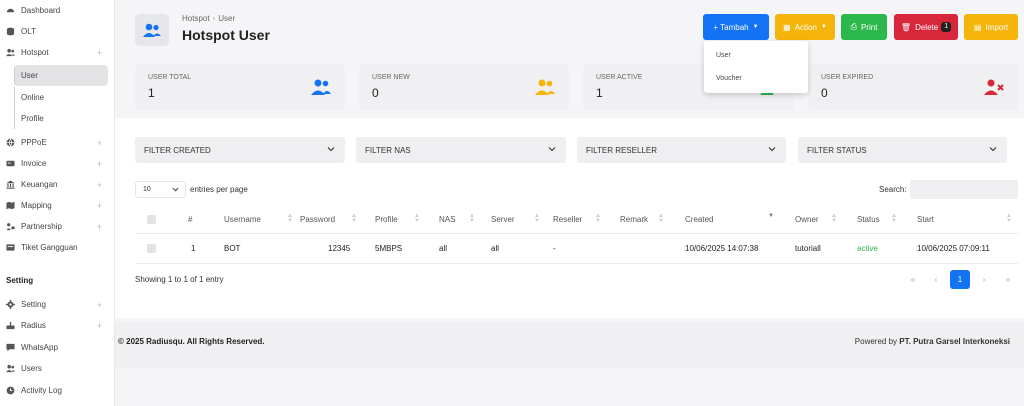 Image resolution: width=1024 pixels, height=406 pixels. Describe the element at coordinates (196, 18) in the screenshot. I see `breadcrumb-item: Hotspot` at that location.